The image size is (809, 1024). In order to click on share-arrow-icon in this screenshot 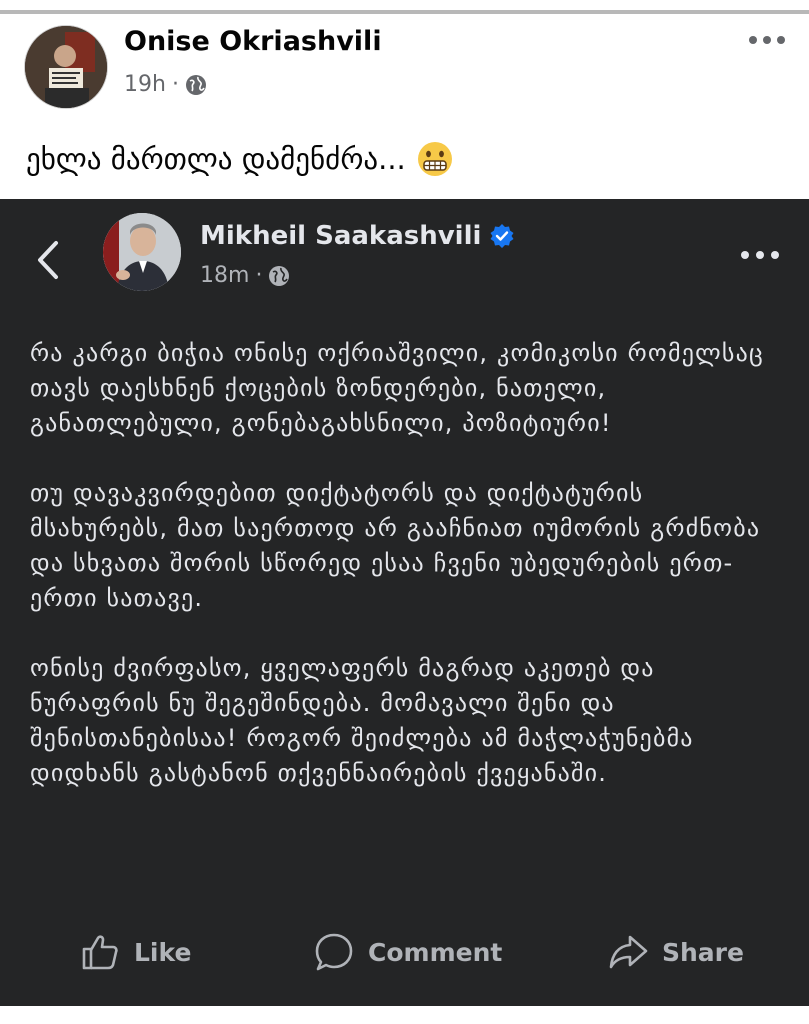, I will do `click(628, 952)`.